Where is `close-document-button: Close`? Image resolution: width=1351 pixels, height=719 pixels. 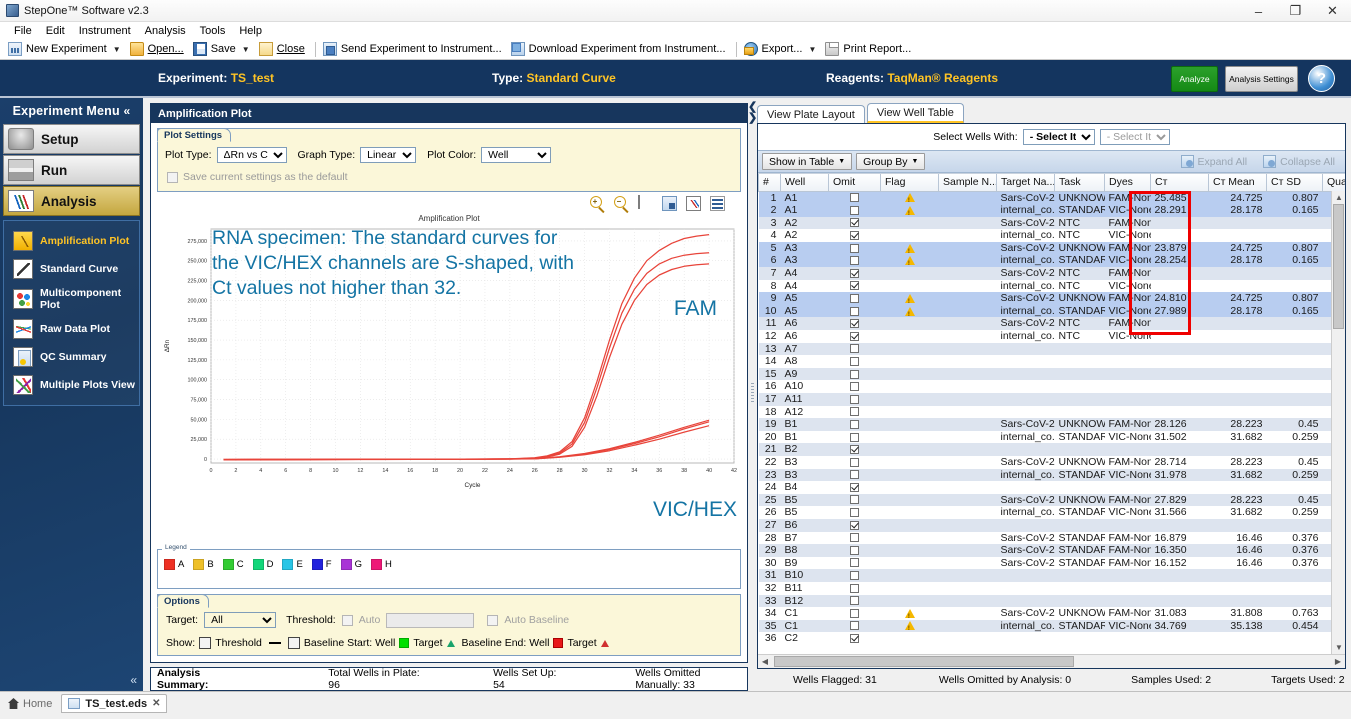
close-document-button: Close is located at coordinates (283, 49).